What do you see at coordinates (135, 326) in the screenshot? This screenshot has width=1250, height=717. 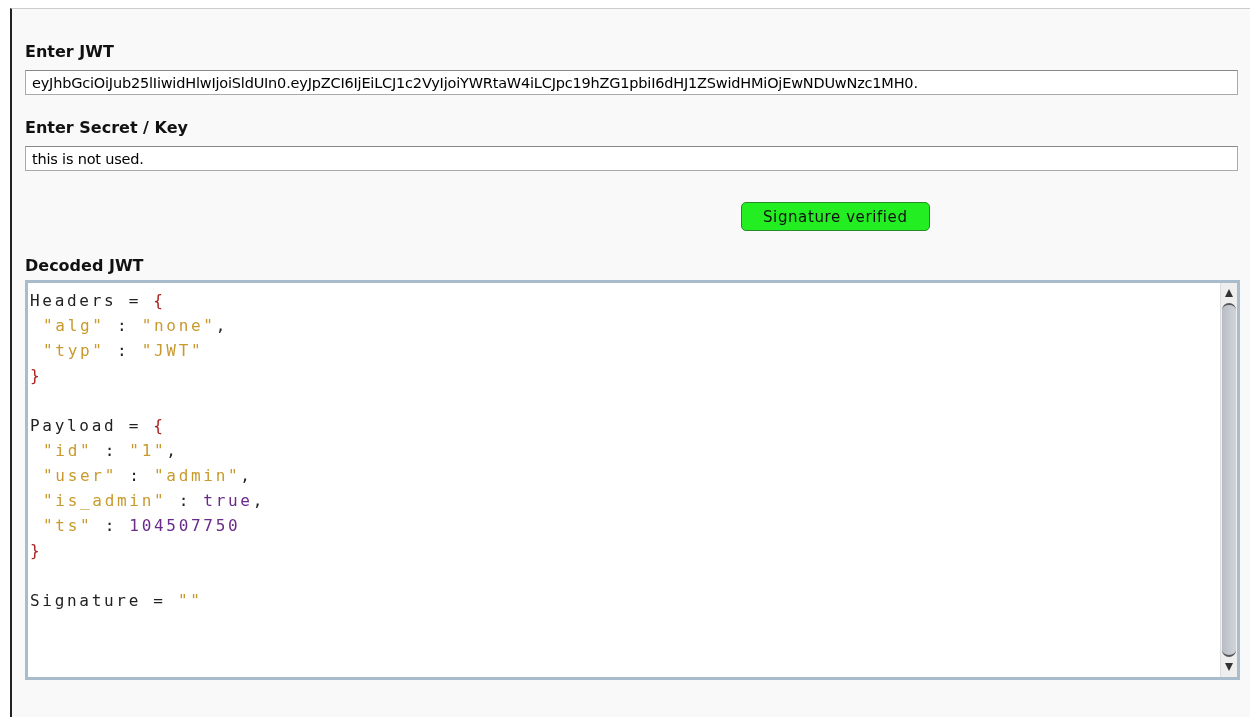 I see `code-line: "alg" : "none",` at bounding box center [135, 326].